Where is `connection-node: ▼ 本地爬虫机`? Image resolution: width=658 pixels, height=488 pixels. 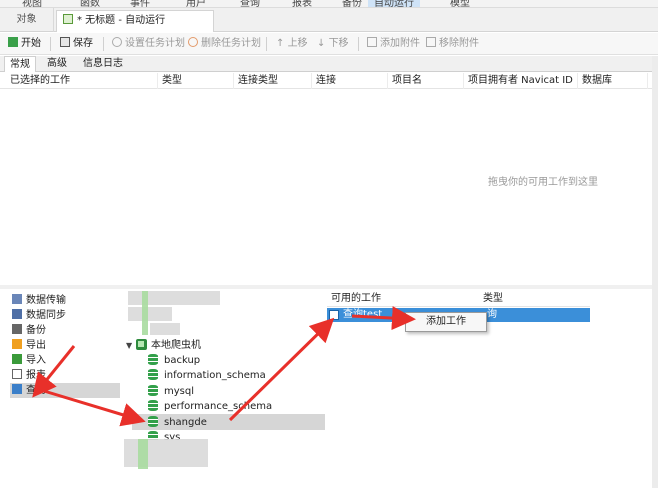 connection-node: ▼ 本地爬虫机 is located at coordinates (163, 345).